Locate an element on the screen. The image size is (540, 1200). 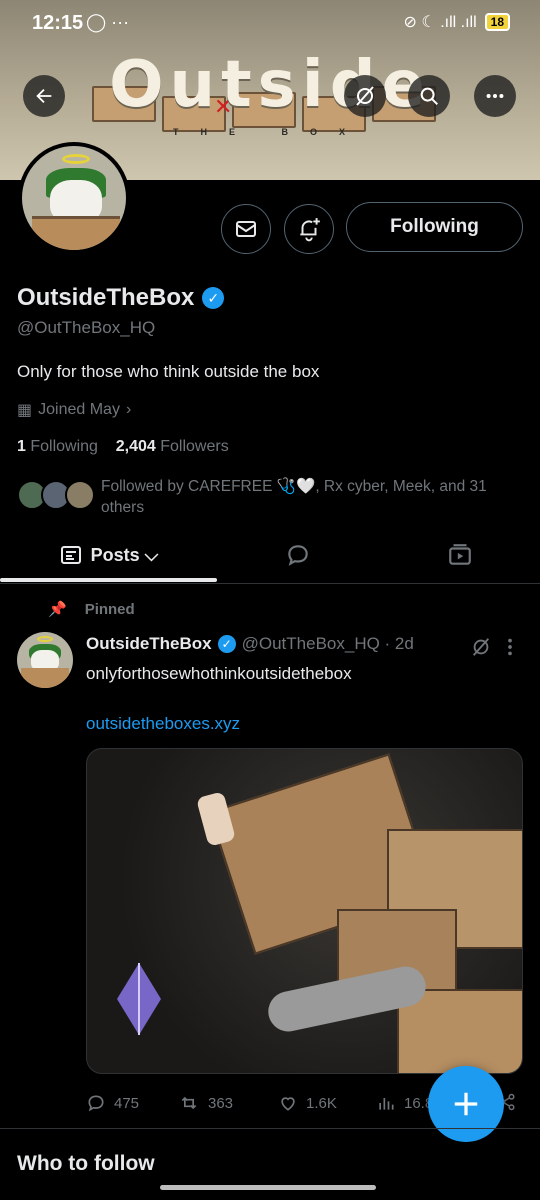
views-icon is located at coordinates (386, 1104).